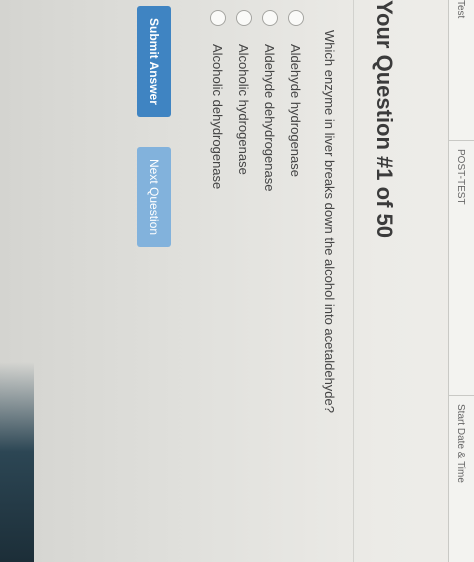 The image size is (474, 562). Describe the element at coordinates (461, 439) in the screenshot. I see `header-start-date-label: Start Date & Time` at that location.